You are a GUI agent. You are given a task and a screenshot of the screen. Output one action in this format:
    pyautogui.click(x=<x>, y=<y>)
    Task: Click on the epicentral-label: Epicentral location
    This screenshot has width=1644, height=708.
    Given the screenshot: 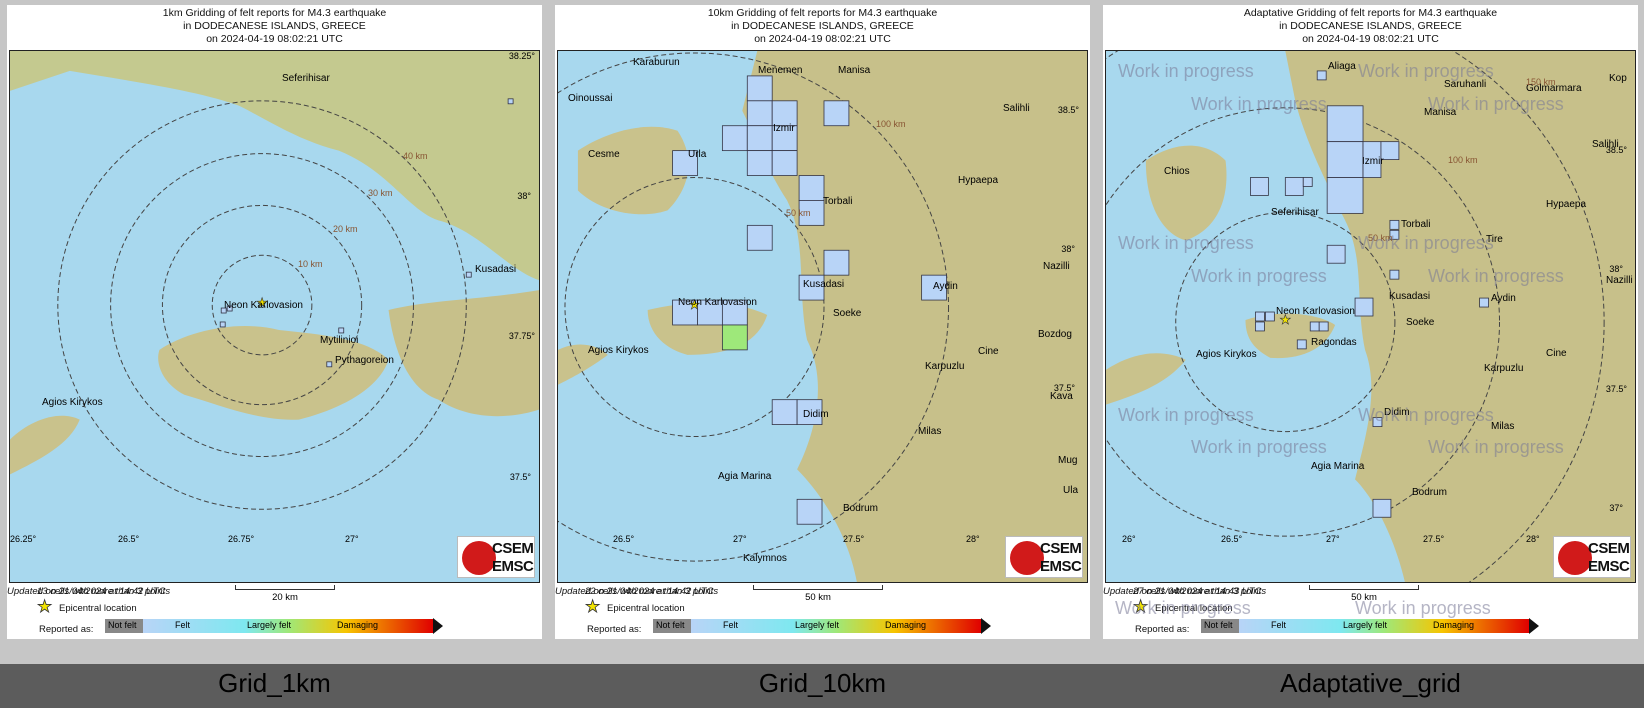 What is the action you would take?
    pyautogui.click(x=646, y=608)
    